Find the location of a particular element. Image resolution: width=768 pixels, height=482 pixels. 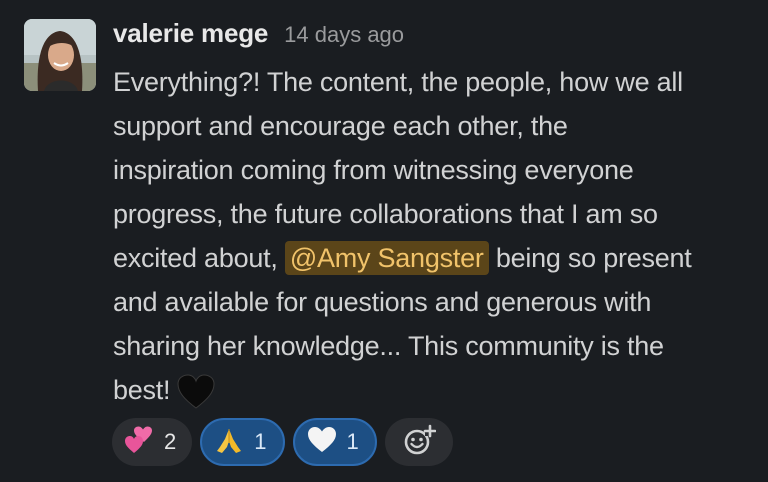

timestamp: 14 days ago is located at coordinates (344, 35).